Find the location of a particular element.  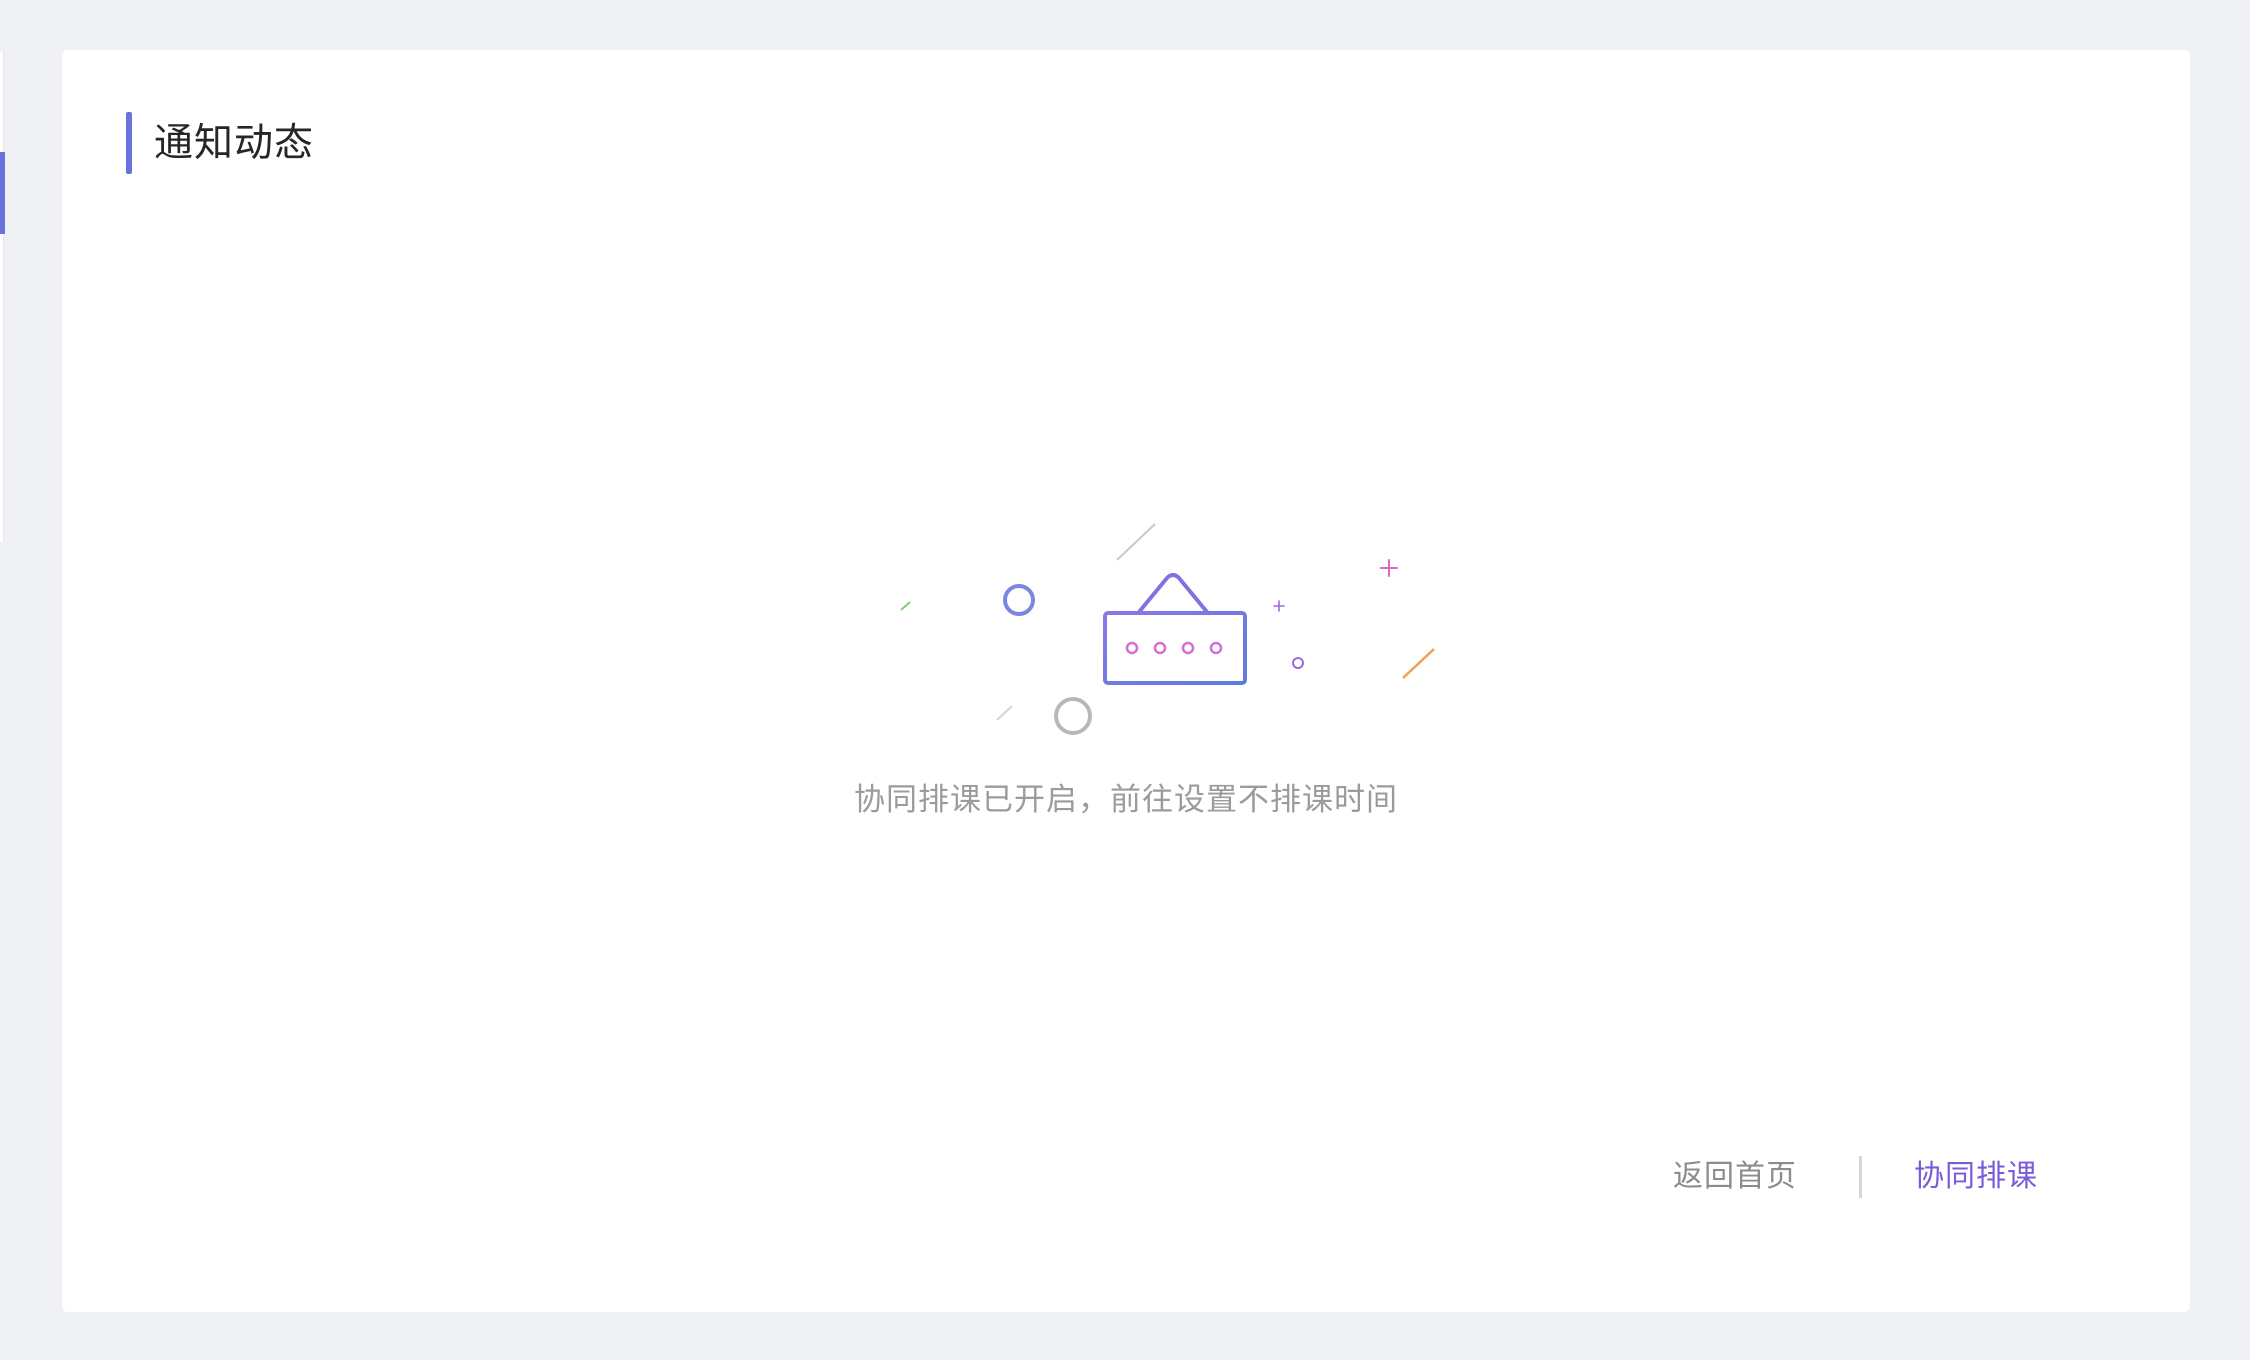

section-title: 通知动态 is located at coordinates (234, 143).